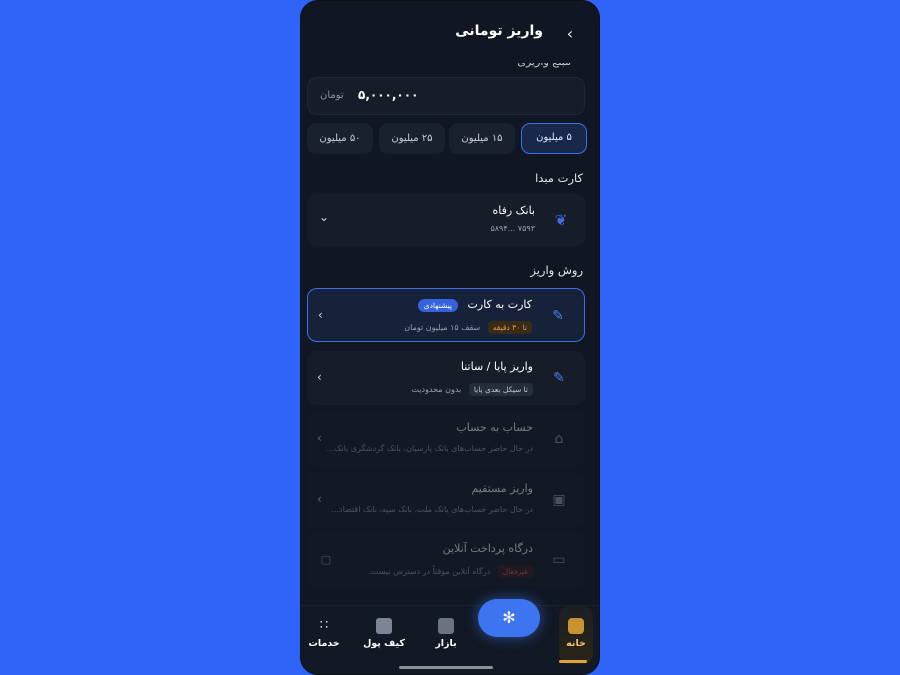 The height and width of the screenshot is (675, 900). I want to click on chart-bar-icon, so click(446, 626).